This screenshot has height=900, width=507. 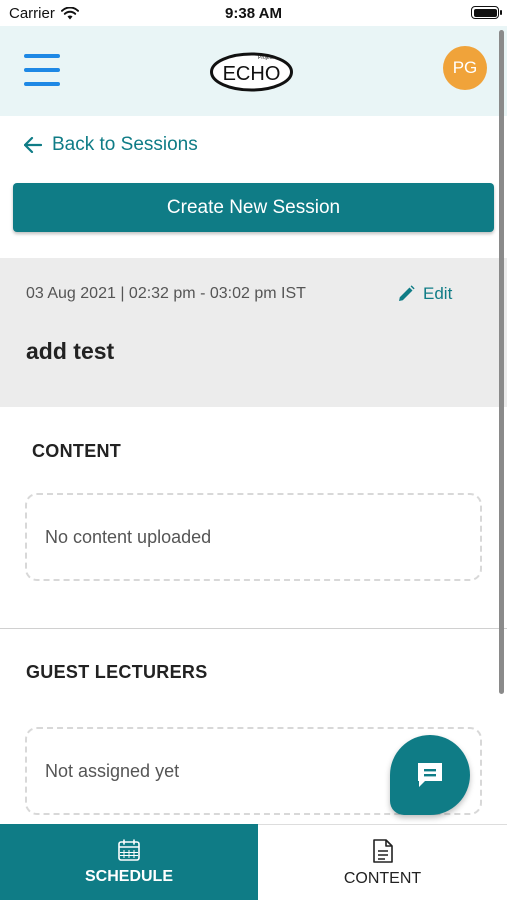 I want to click on back-link-label: Back to Sessions, so click(x=125, y=144).